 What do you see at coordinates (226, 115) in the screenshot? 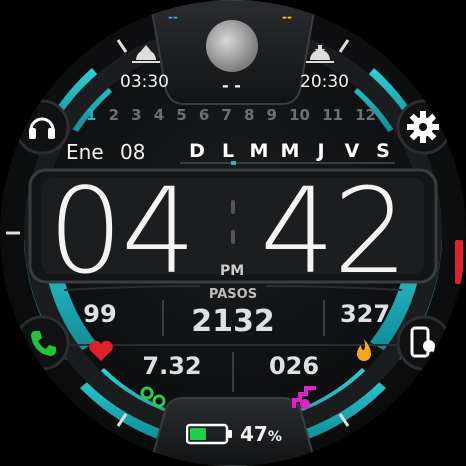
I see `month-7: 7` at bounding box center [226, 115].